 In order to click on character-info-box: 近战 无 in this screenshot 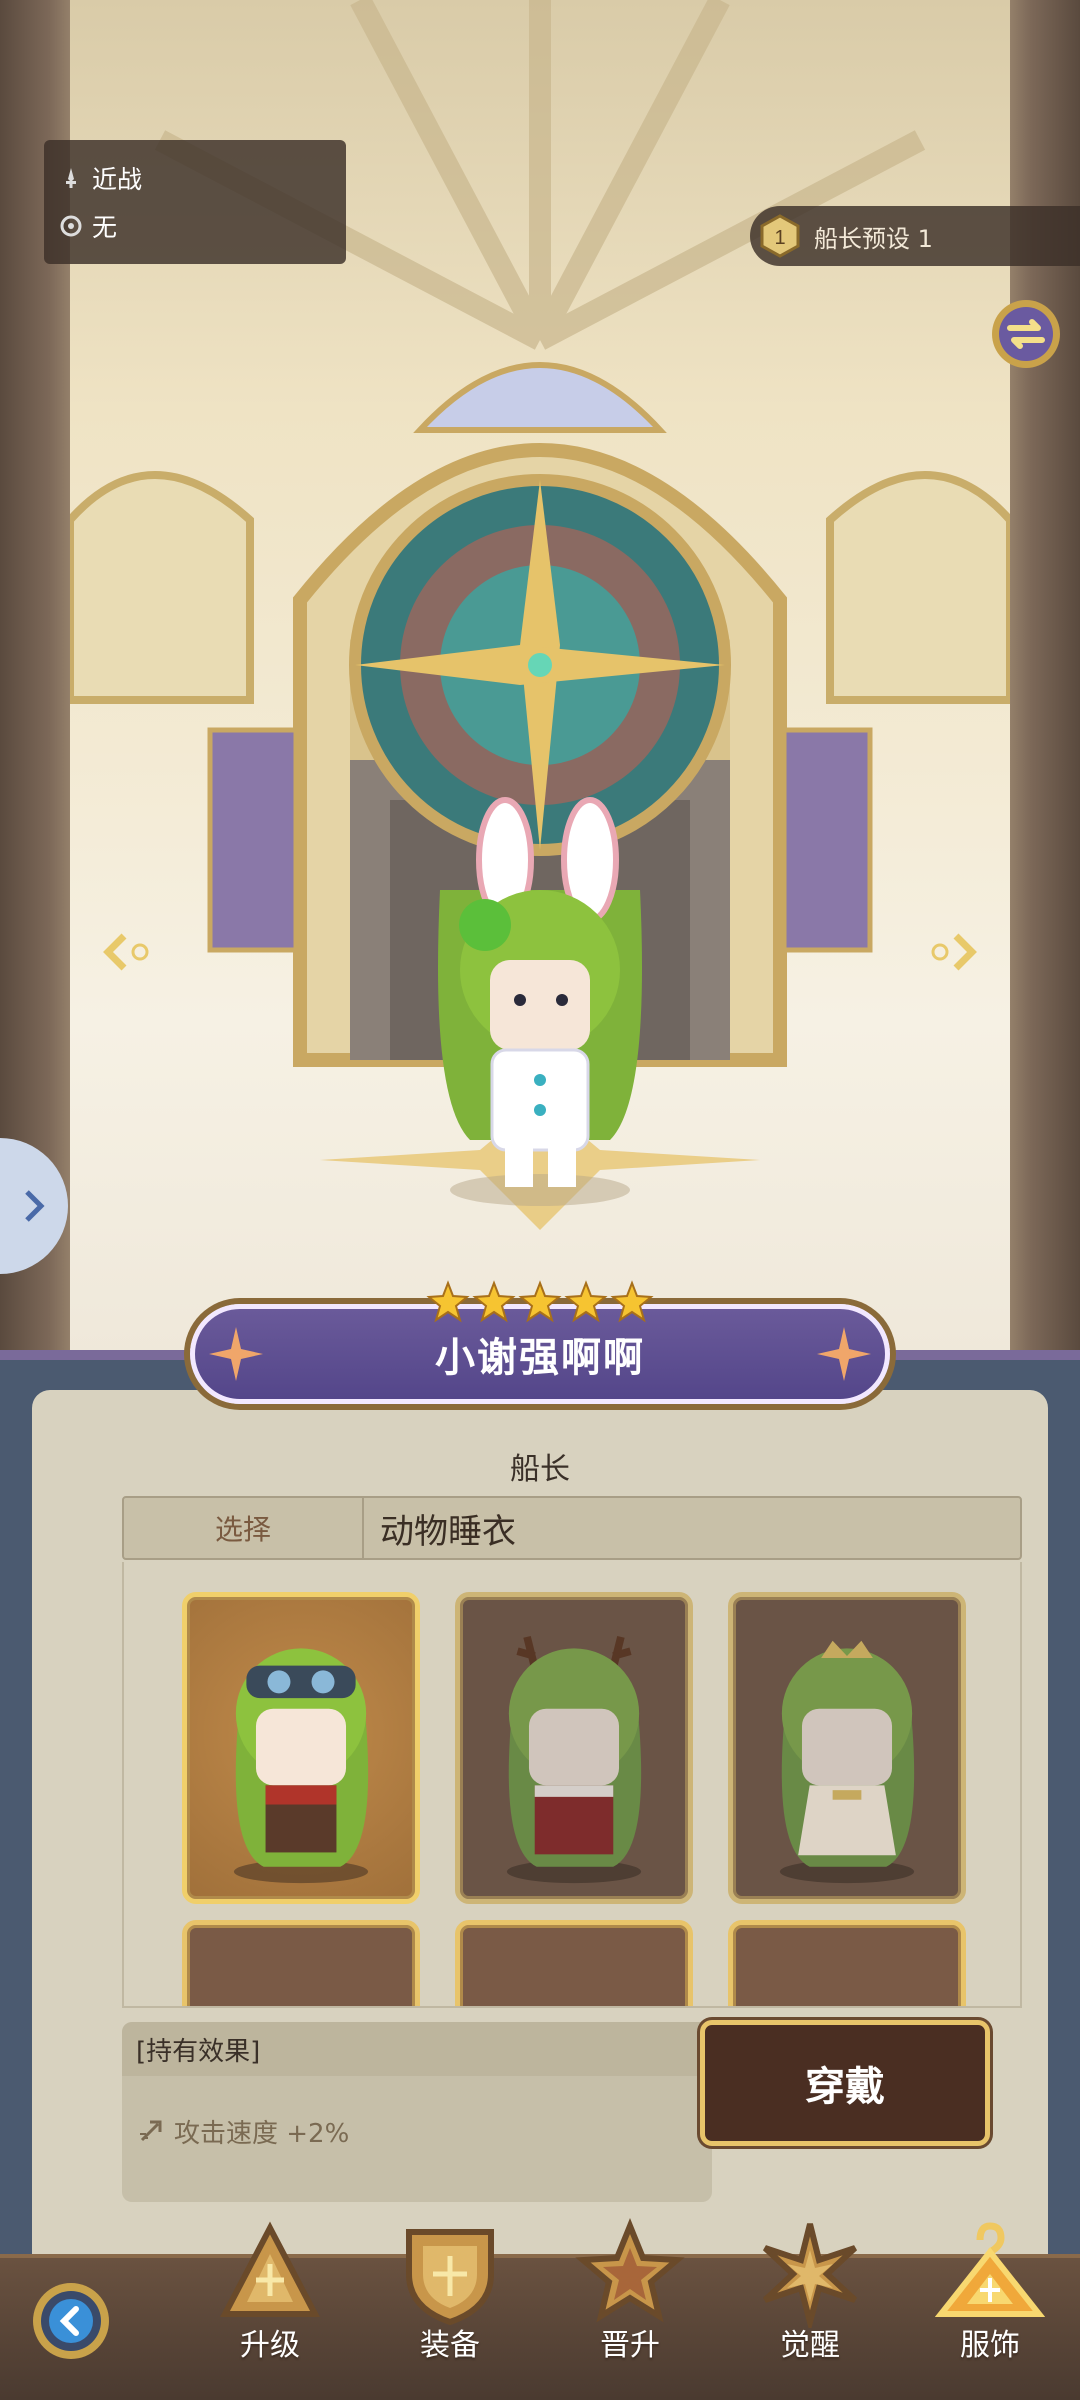, I will do `click(195, 202)`.